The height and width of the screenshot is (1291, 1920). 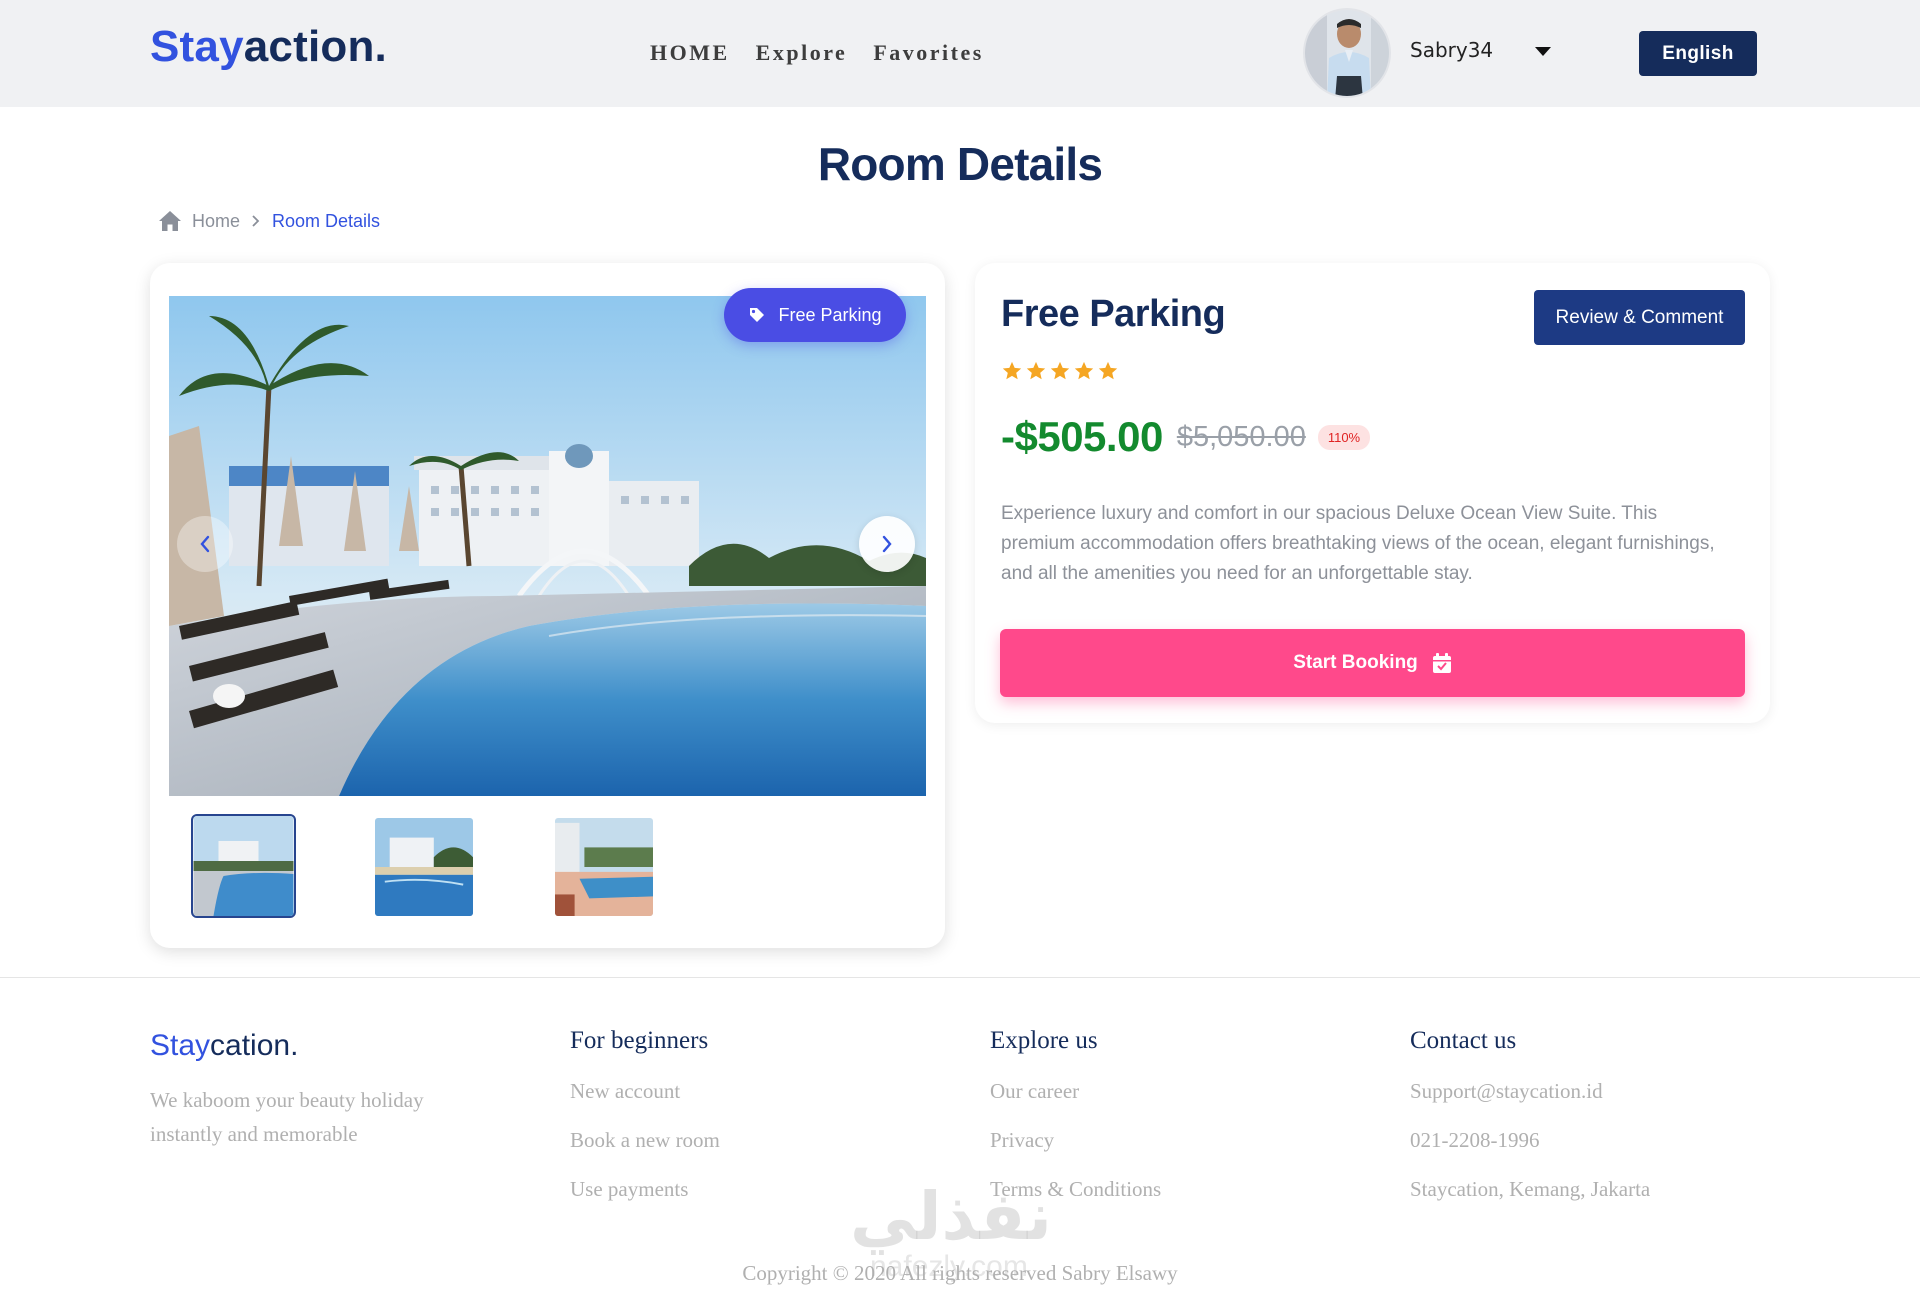 What do you see at coordinates (645, 1140) in the screenshot?
I see `footer-link-book-room: Book a new room` at bounding box center [645, 1140].